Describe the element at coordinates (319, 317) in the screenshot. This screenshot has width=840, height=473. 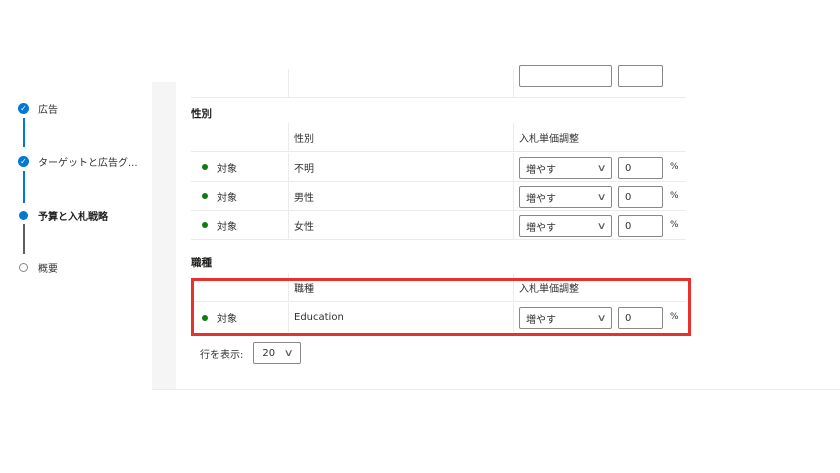
I see `job-name: Education` at that location.